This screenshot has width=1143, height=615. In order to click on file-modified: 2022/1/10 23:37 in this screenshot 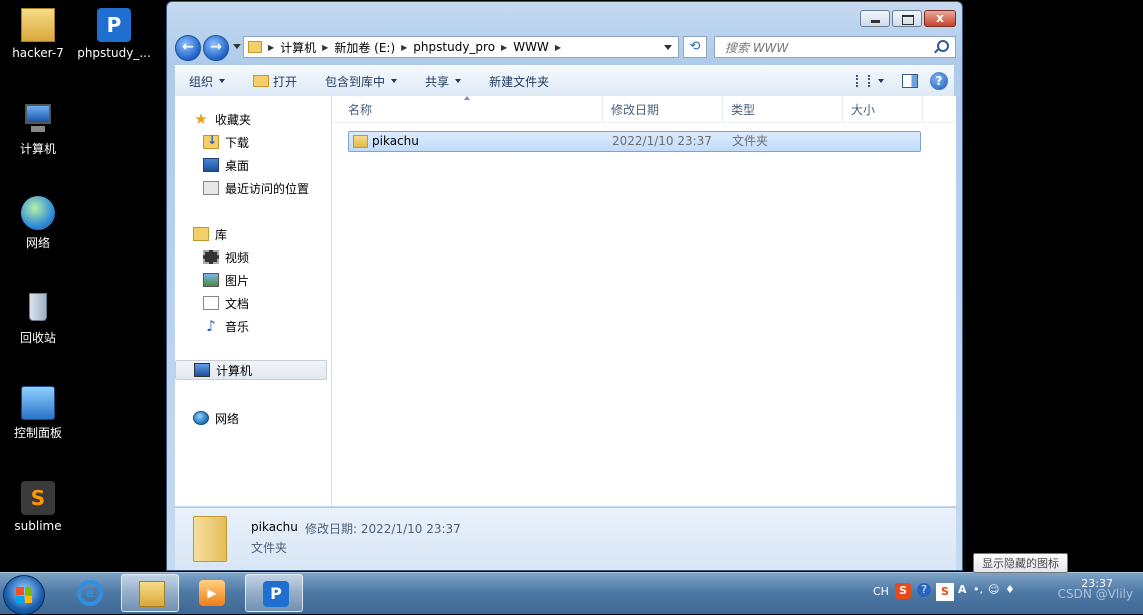, I will do `click(662, 141)`.